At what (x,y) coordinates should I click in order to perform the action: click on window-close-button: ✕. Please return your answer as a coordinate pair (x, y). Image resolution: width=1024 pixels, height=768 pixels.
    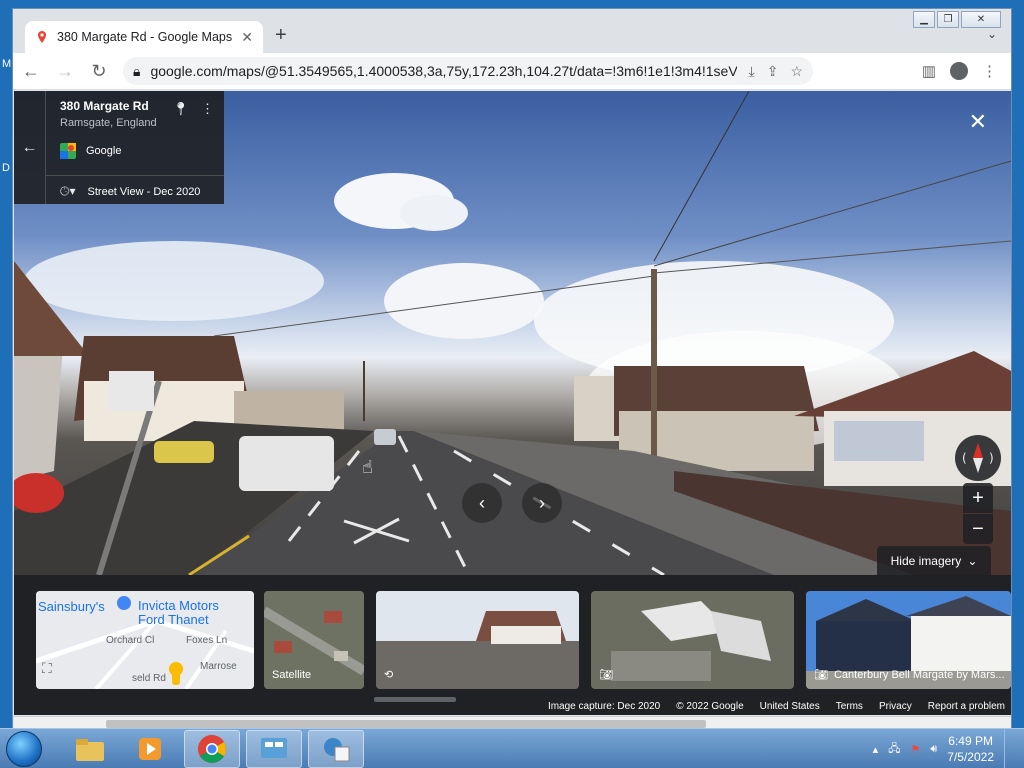
    Looking at the image, I should click on (981, 19).